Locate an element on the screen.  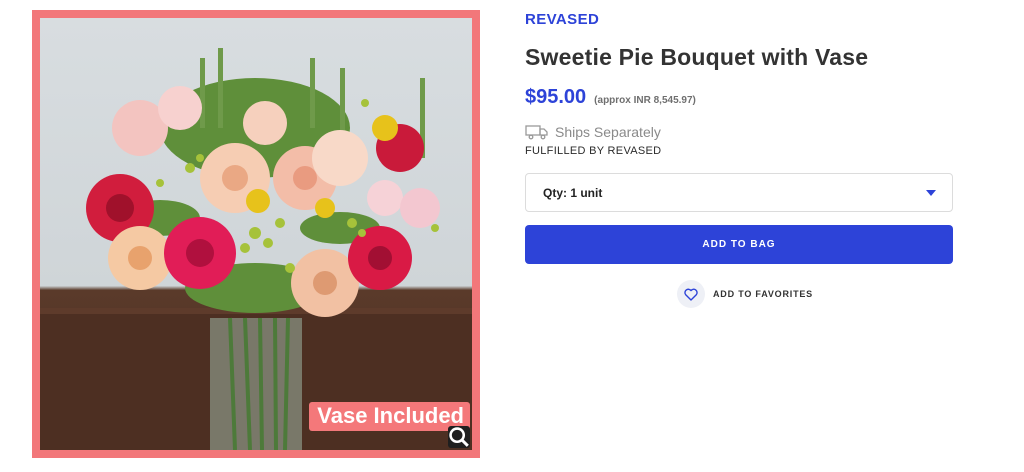
chevron-down-icon is located at coordinates (931, 193).